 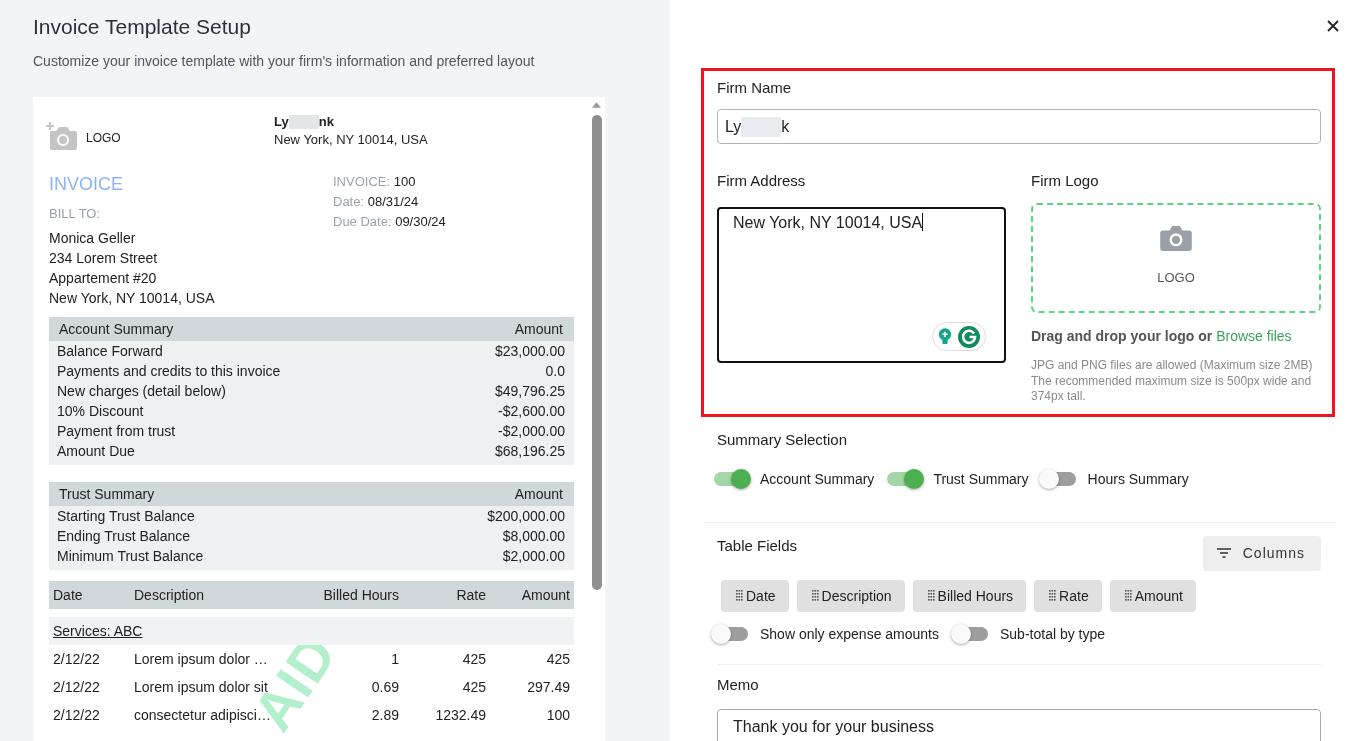 I want to click on table-cell: New charges (detail below), so click(x=141, y=391).